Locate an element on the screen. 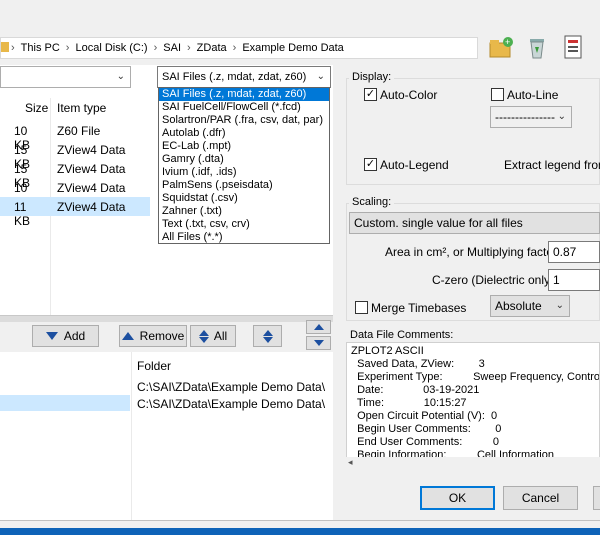 This screenshot has width=600, height=535. auto-color-label: Auto-Color is located at coordinates (409, 95).